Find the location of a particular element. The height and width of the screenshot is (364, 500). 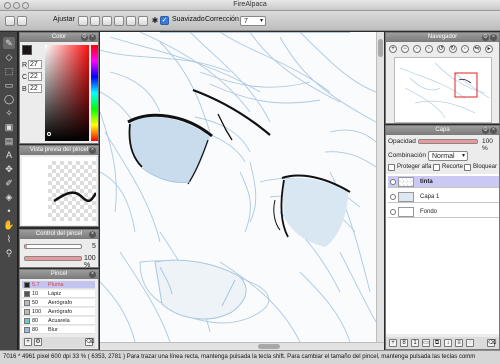

canvas-horizontal-scrollbar is located at coordinates (242, 346).